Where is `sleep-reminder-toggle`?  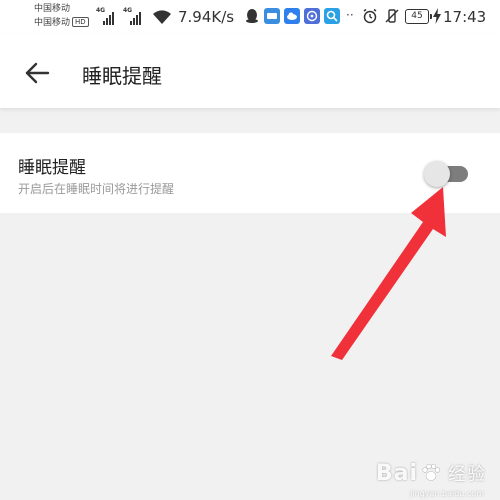
sleep-reminder-toggle is located at coordinates (447, 174).